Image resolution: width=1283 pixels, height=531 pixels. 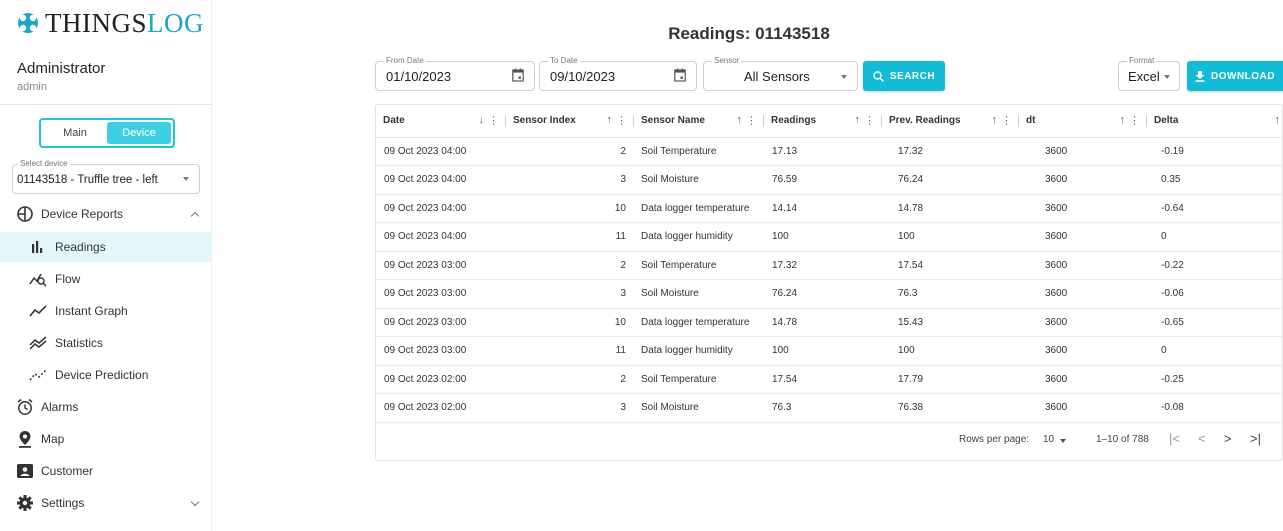 What do you see at coordinates (1200, 76) in the screenshot?
I see `download-icon` at bounding box center [1200, 76].